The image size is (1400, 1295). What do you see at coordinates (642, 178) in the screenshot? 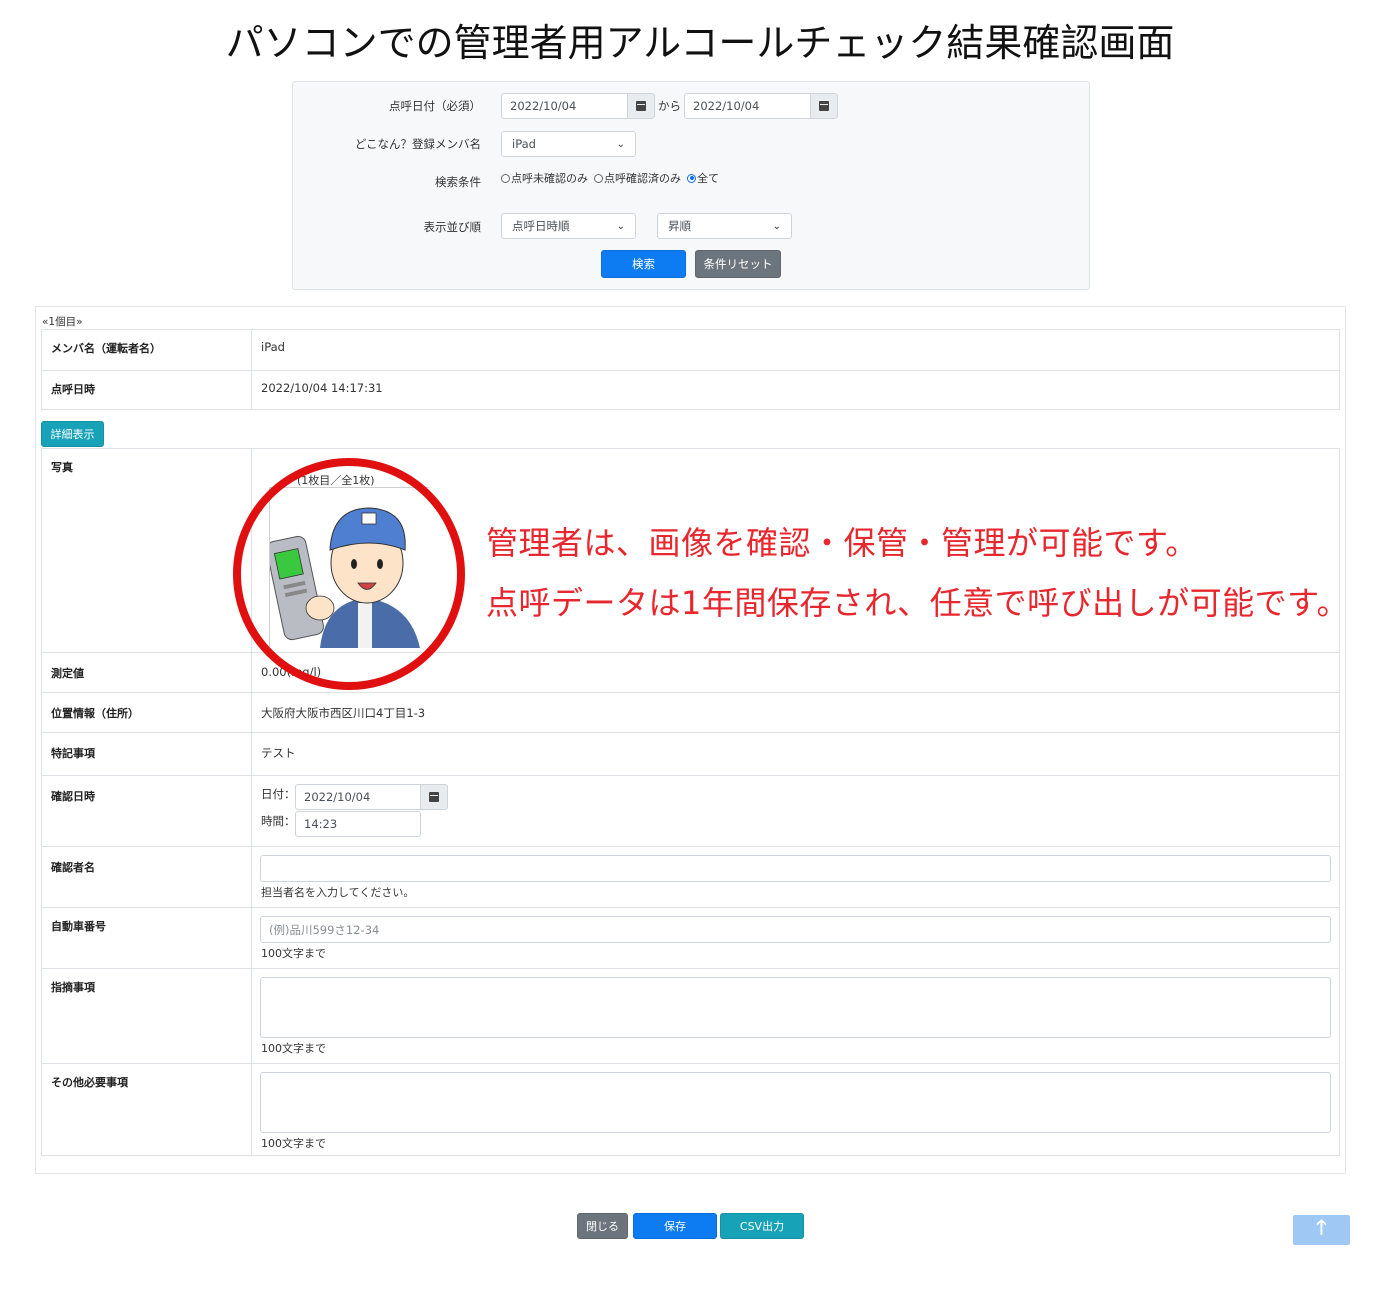
I see `radio-confirmed-label: 点呼確認済のみ` at bounding box center [642, 178].